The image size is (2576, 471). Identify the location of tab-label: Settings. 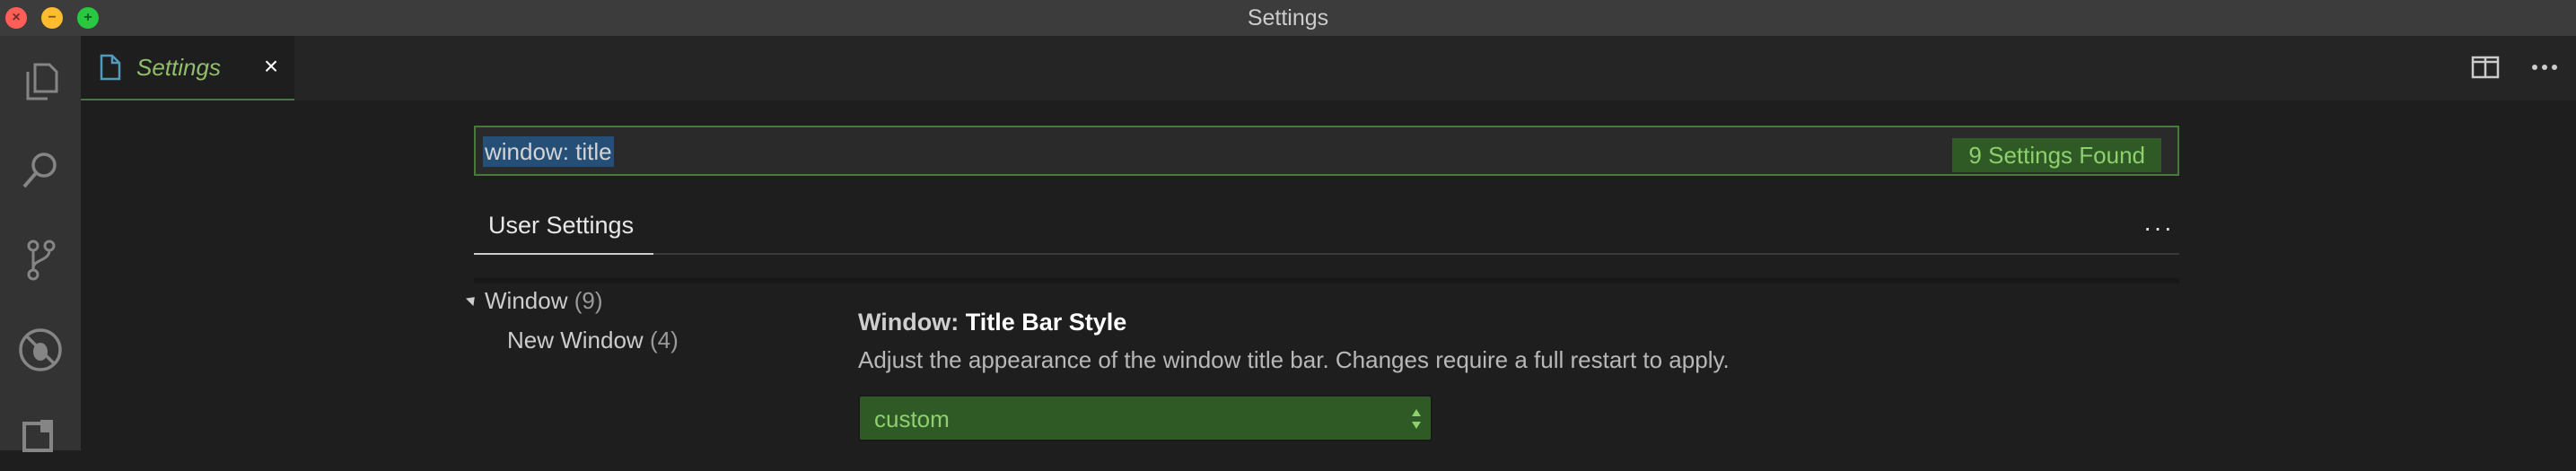
(178, 67).